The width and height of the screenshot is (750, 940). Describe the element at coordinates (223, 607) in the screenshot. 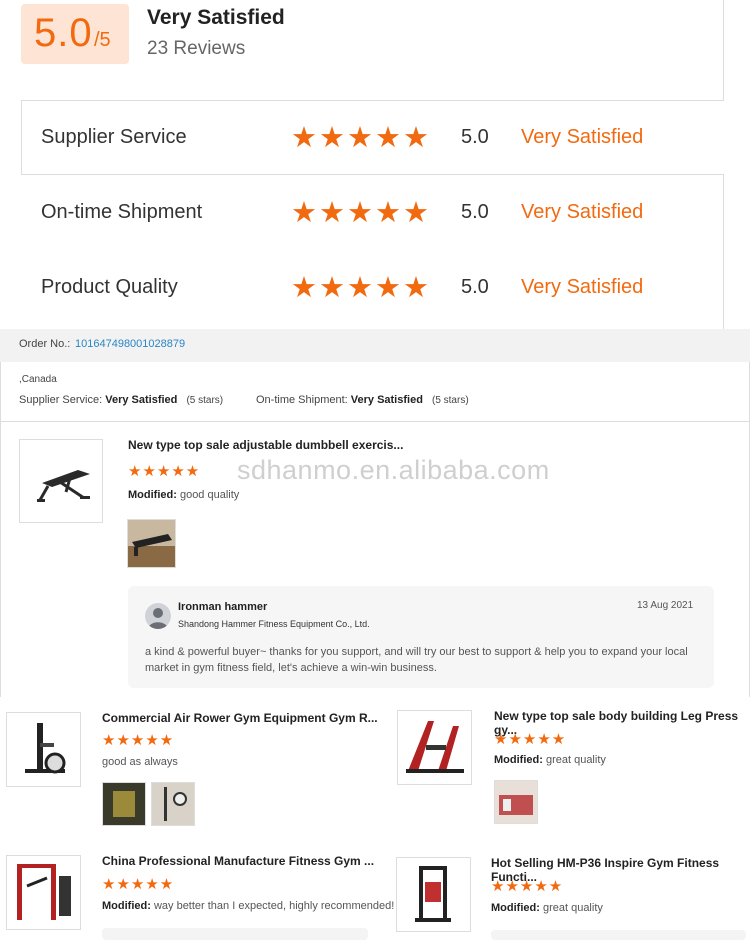

I see `reply-author: Ironman hammer` at that location.